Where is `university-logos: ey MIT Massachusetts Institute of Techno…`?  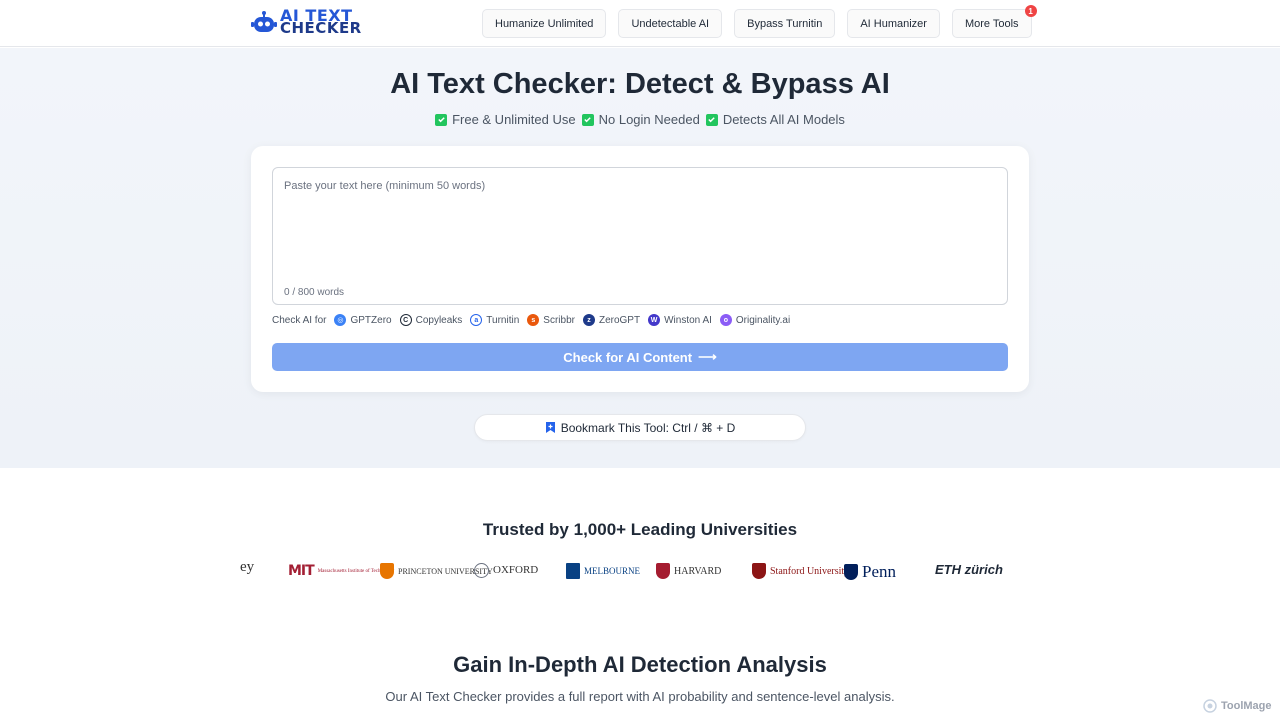
university-logos: ey MIT Massachusetts Institute of Techno… is located at coordinates (635, 576).